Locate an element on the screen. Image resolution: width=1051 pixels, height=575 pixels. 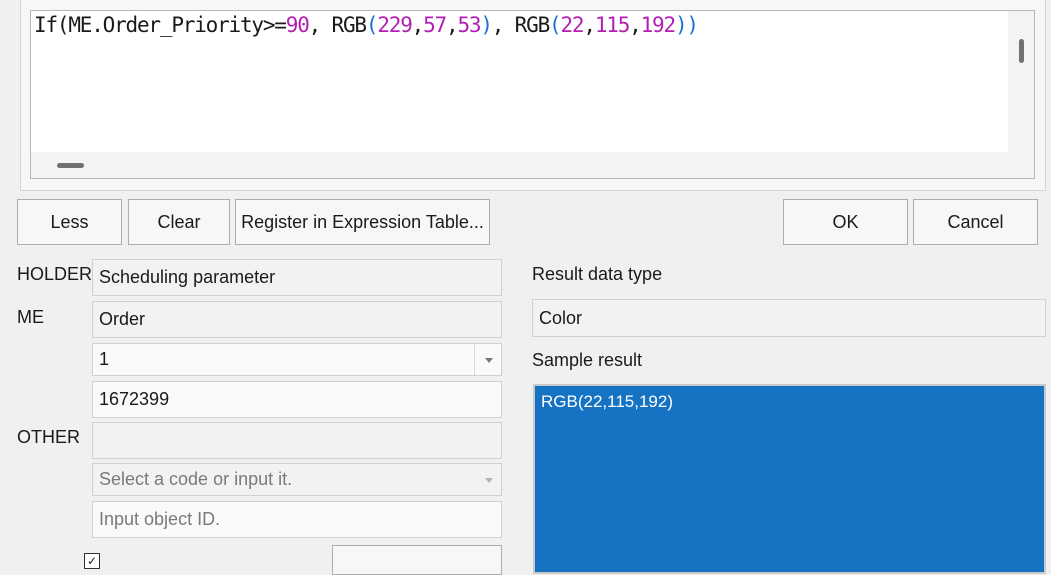
horizontal-scroll-thumb is located at coordinates (70, 165).